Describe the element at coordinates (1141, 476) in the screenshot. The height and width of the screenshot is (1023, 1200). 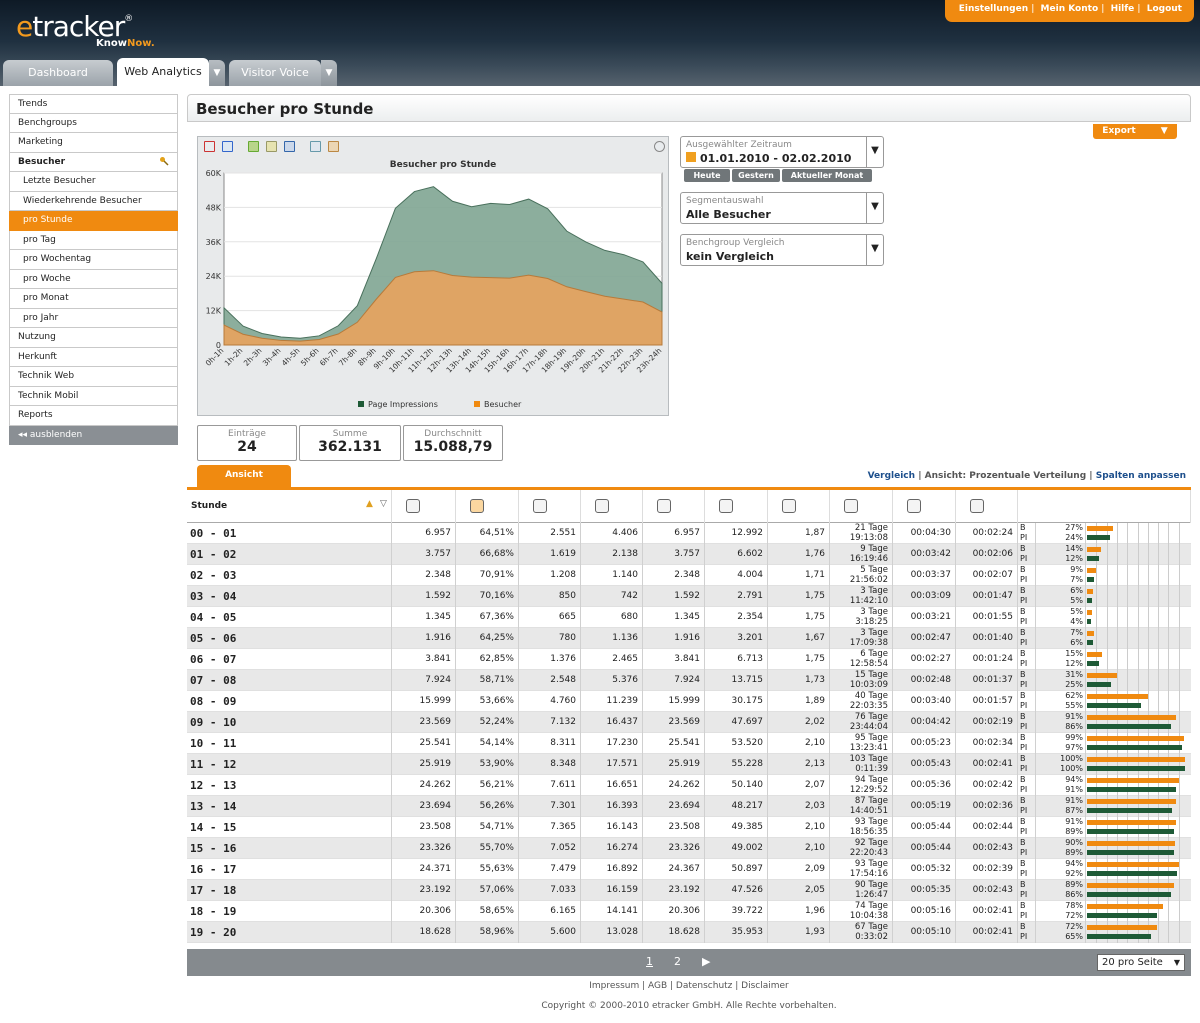
I see `spalten-anpassen-link: Spalten anpassen` at that location.